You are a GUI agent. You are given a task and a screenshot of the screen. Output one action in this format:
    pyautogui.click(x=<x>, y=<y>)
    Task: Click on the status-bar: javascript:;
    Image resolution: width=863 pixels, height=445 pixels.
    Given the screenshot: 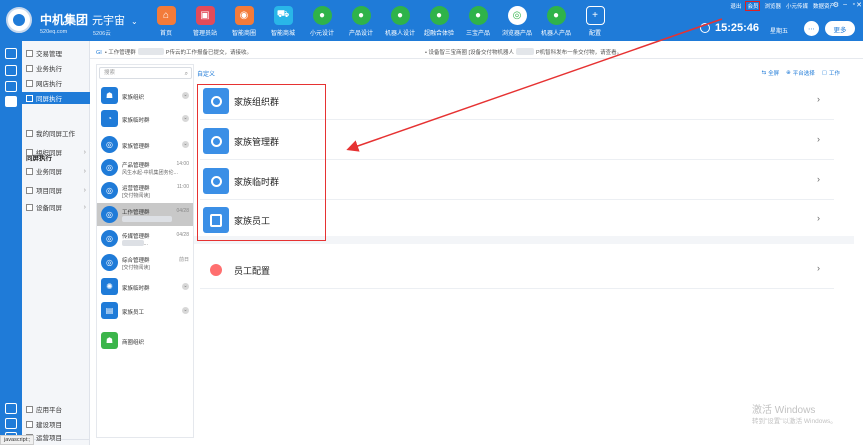 What is the action you would take?
    pyautogui.click(x=17, y=440)
    